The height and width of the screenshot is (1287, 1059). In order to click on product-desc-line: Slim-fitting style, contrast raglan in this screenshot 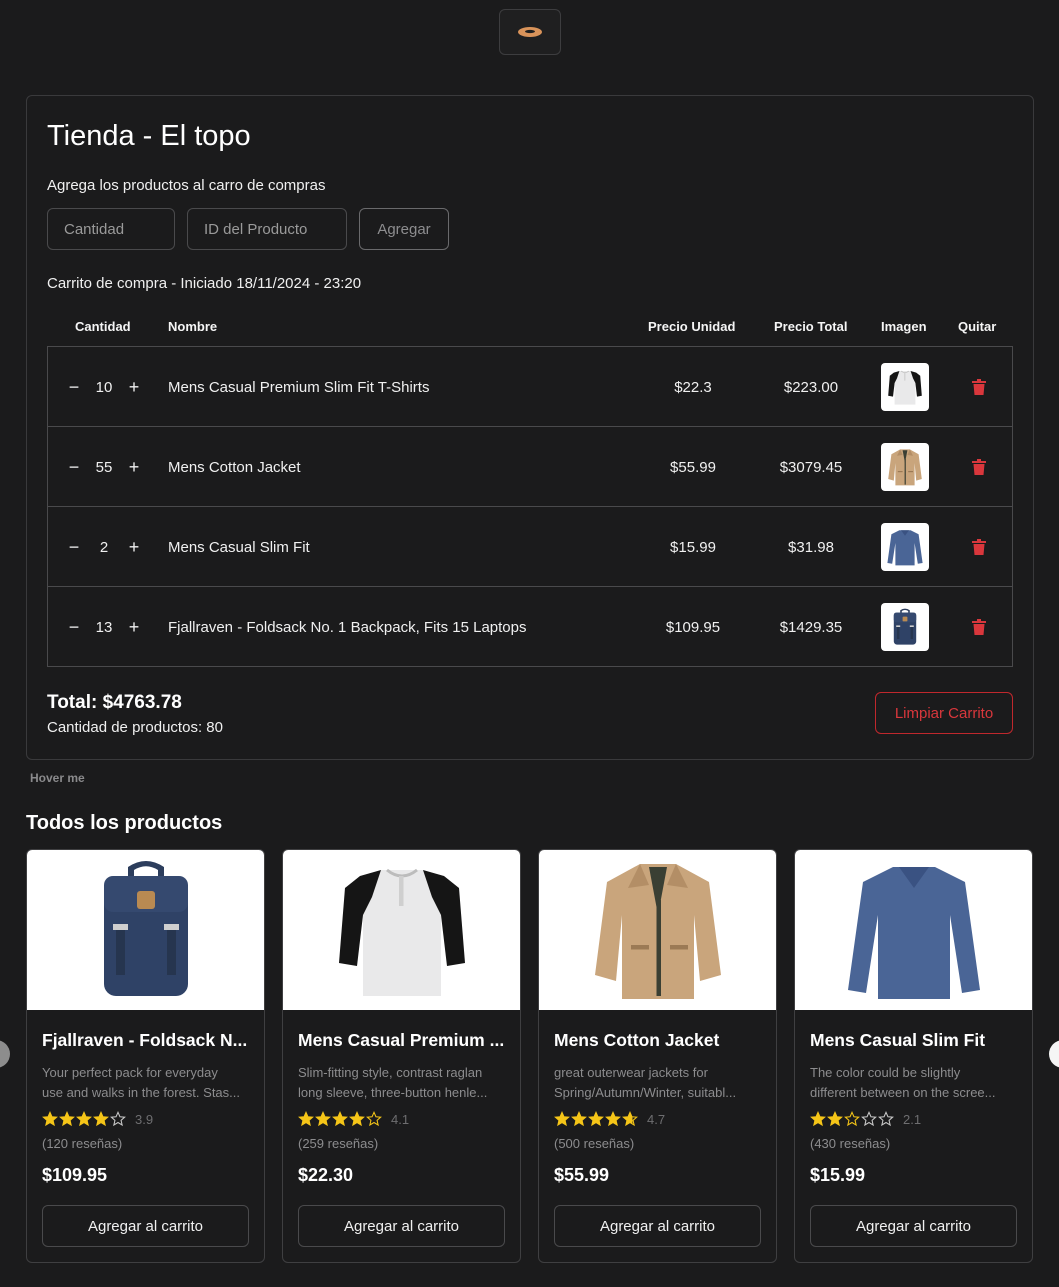, I will do `click(390, 1072)`.